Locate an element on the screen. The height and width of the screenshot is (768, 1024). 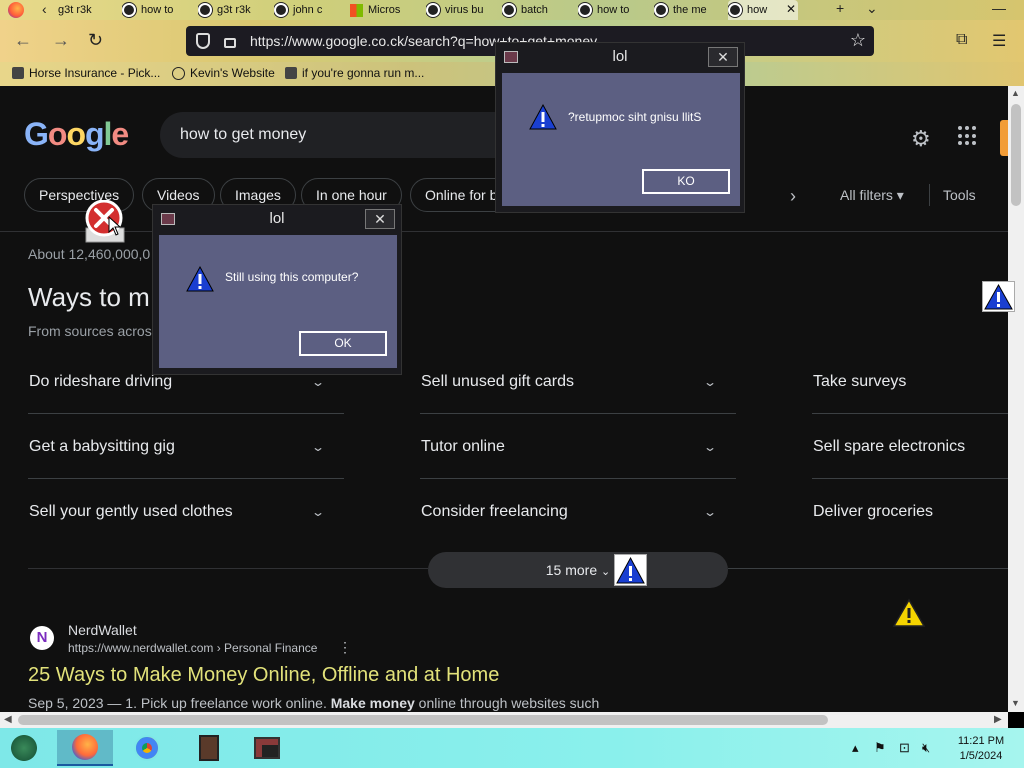
logo-letter: e is located at coordinates (120, 134).